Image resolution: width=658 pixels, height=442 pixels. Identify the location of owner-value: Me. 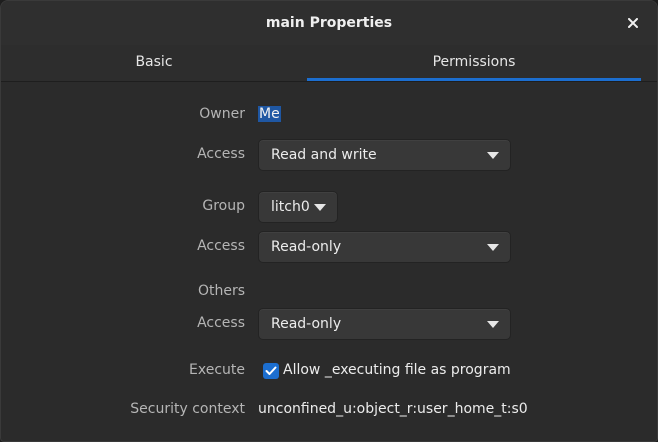
(269, 114).